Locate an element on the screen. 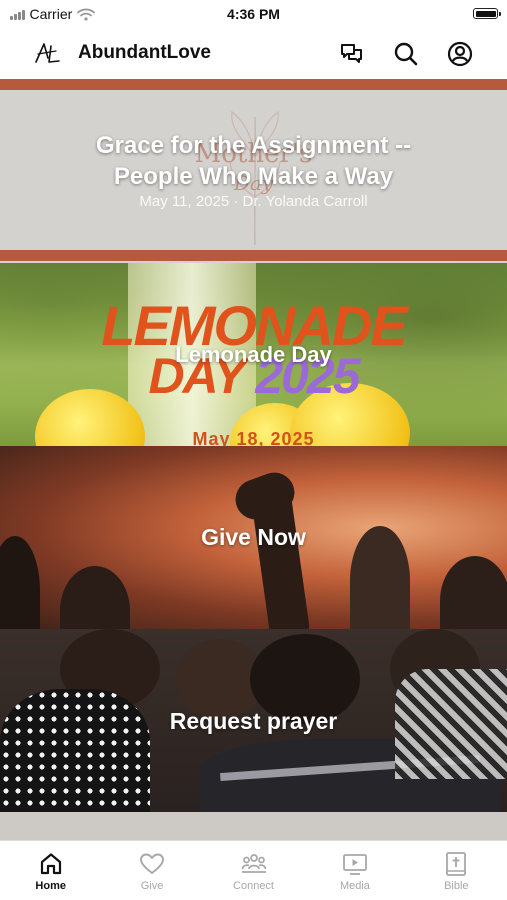 The height and width of the screenshot is (900, 507). app-header: AbundantLove is located at coordinates (253, 54).